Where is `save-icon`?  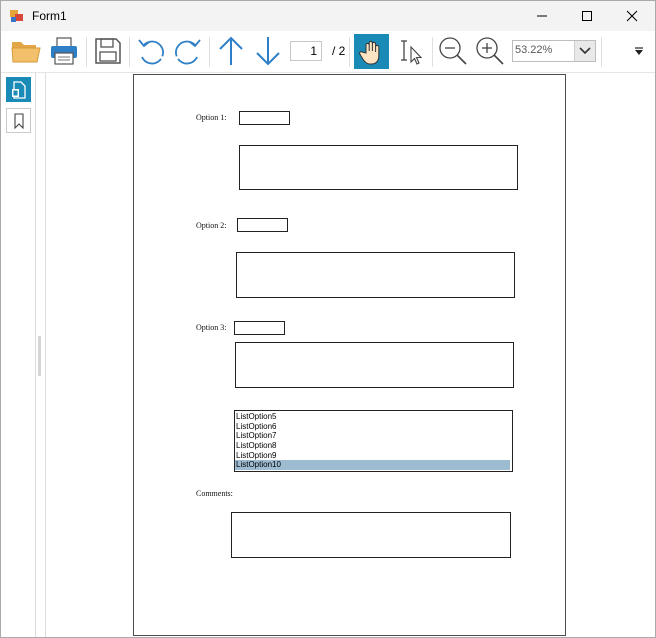
save-icon is located at coordinates (108, 51).